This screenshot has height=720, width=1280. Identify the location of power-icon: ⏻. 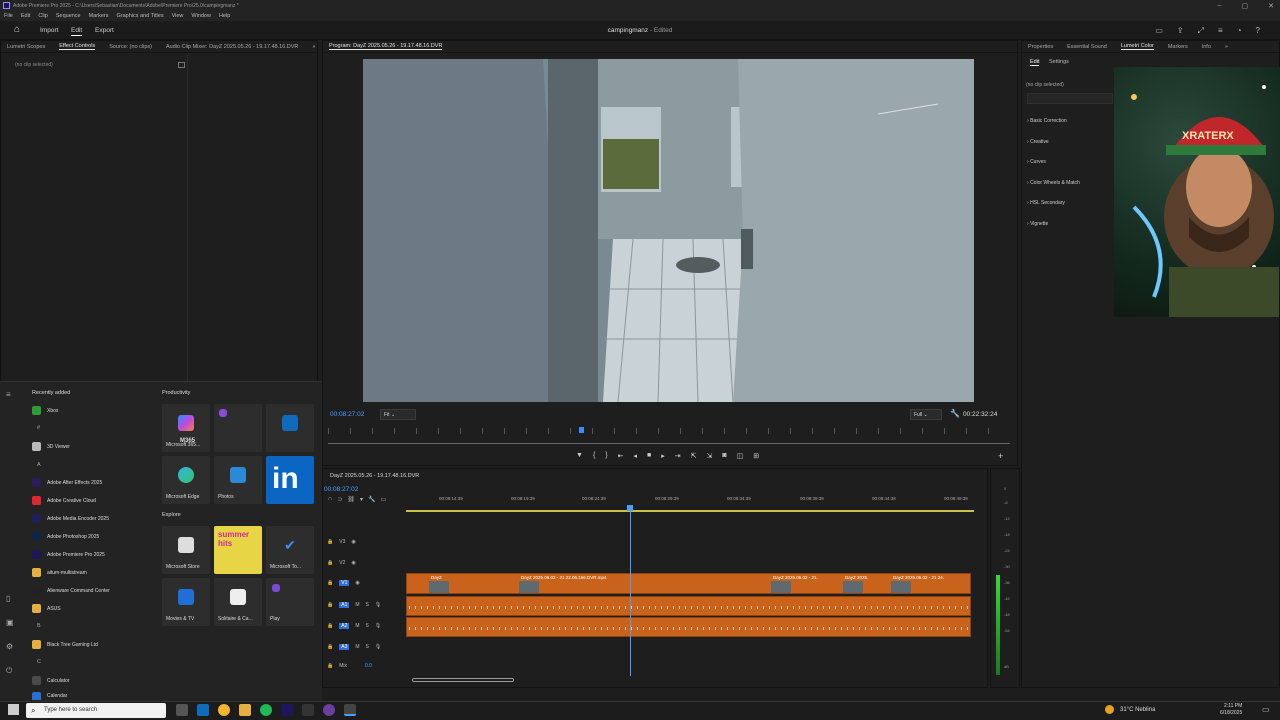
(10, 671).